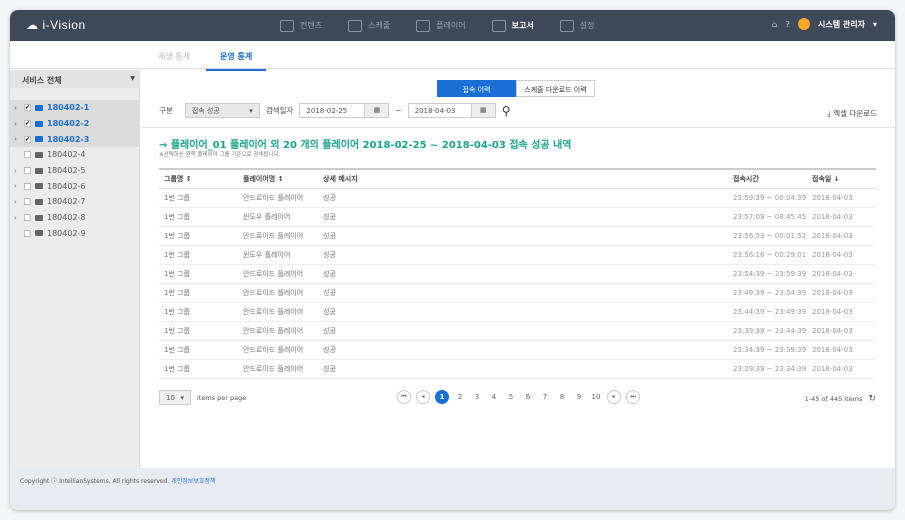 This screenshot has width=905, height=520. I want to click on tree-node: › 180402-7, so click(74, 202).